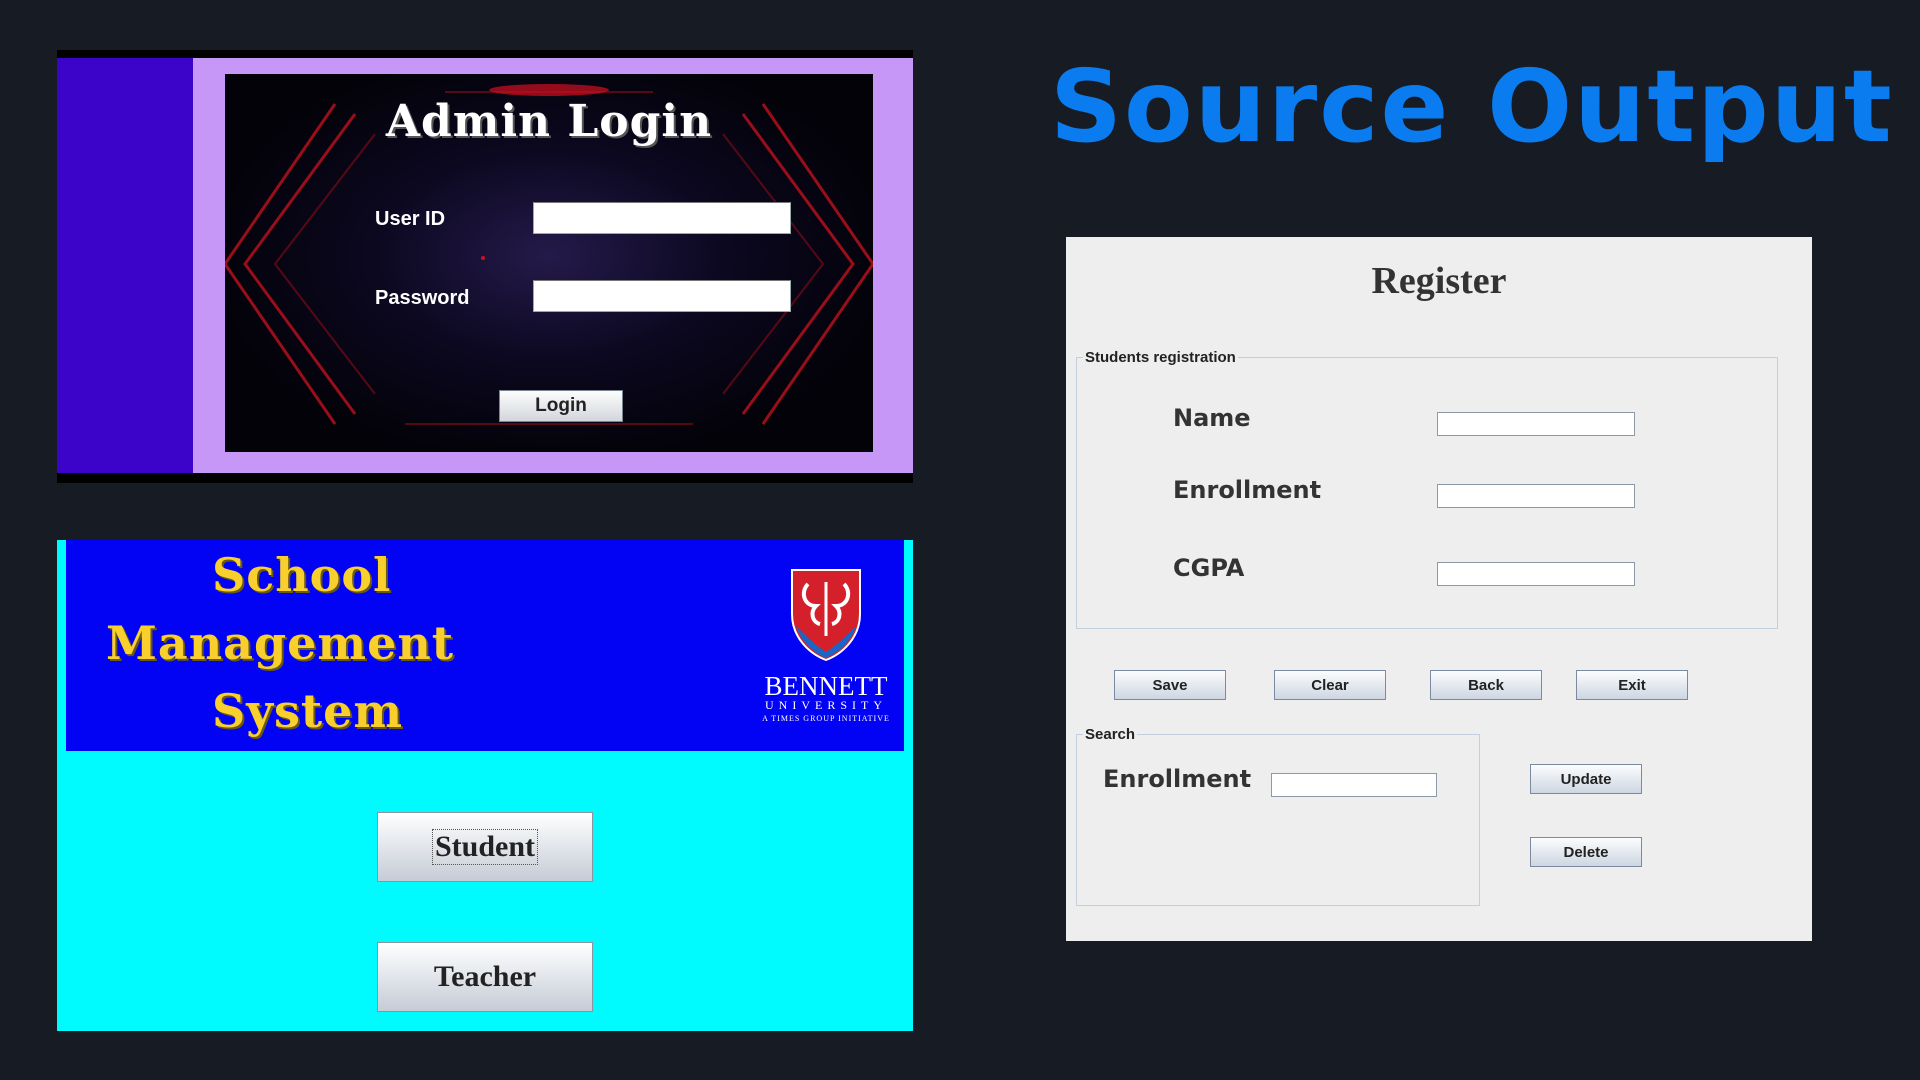 Image resolution: width=1920 pixels, height=1080 pixels. What do you see at coordinates (1586, 779) in the screenshot?
I see `update-button: Update` at bounding box center [1586, 779].